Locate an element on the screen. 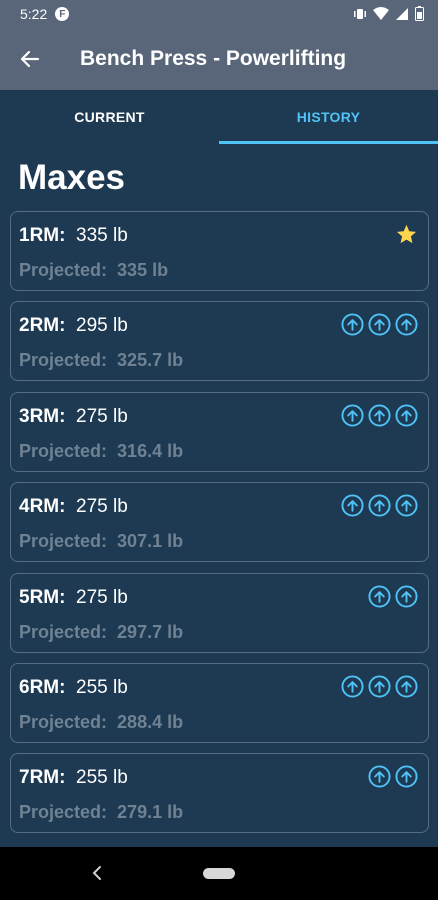  status-icons is located at coordinates (388, 13).